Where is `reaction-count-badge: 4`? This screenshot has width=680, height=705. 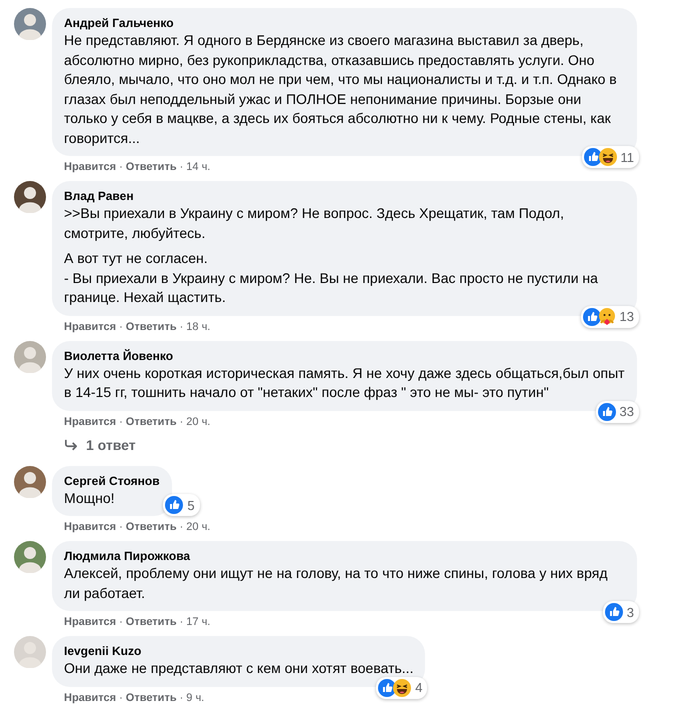 reaction-count-badge: 4 is located at coordinates (402, 687).